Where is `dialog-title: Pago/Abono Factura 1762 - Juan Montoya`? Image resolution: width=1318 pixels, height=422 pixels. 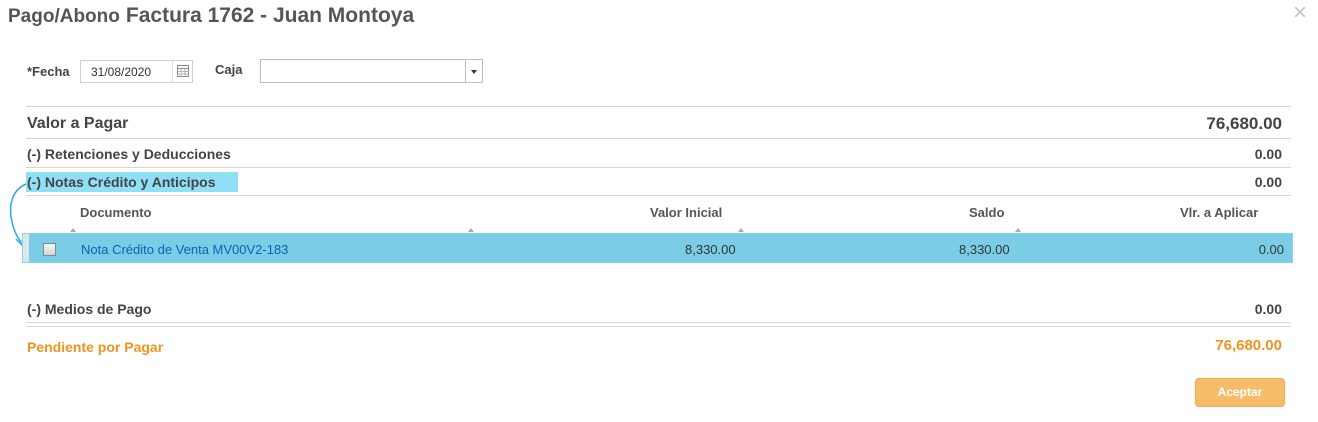
dialog-title: Pago/Abono Factura 1762 - Juan Montoya is located at coordinates (211, 16).